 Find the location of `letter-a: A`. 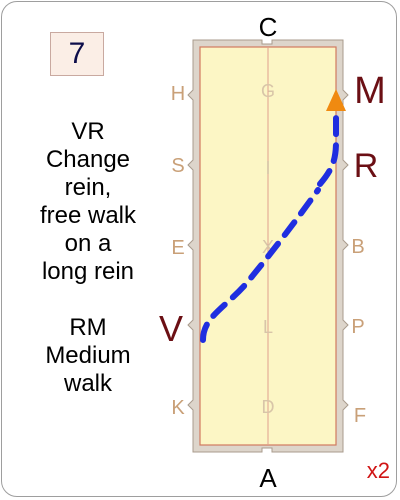

letter-a: A is located at coordinates (268, 478).